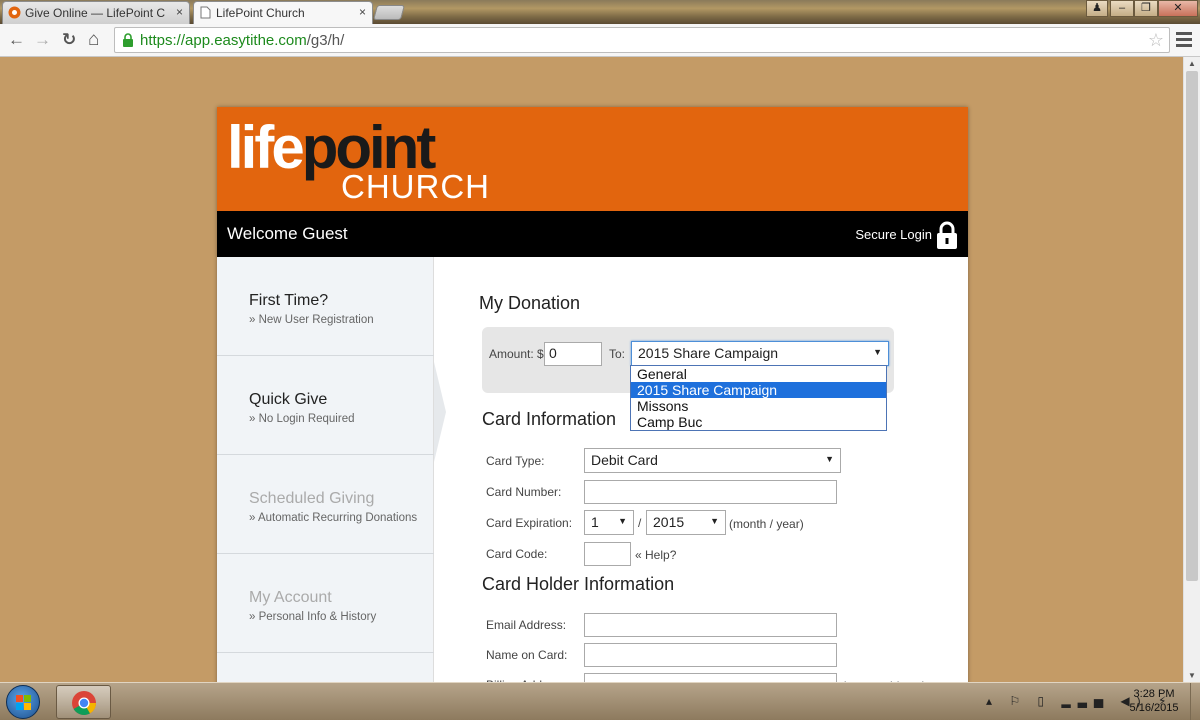 The image size is (1200, 720). I want to click on forward-icon: →, so click(42, 40).